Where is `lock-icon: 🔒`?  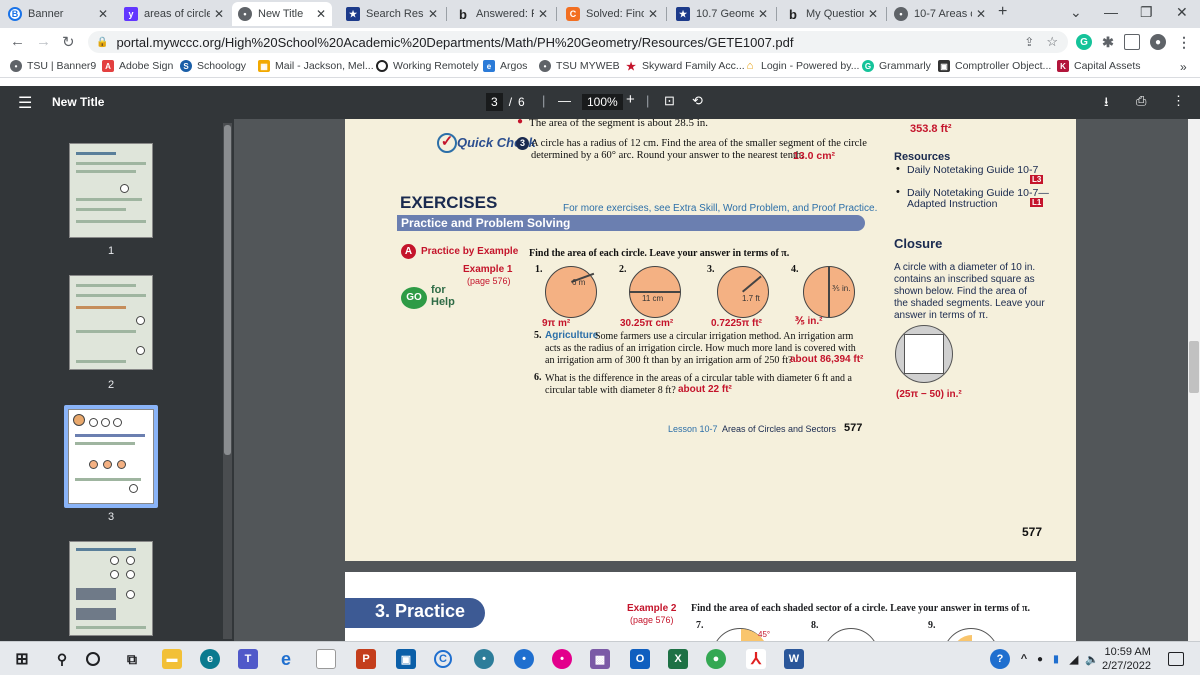
lock-icon: 🔒 is located at coordinates (102, 42).